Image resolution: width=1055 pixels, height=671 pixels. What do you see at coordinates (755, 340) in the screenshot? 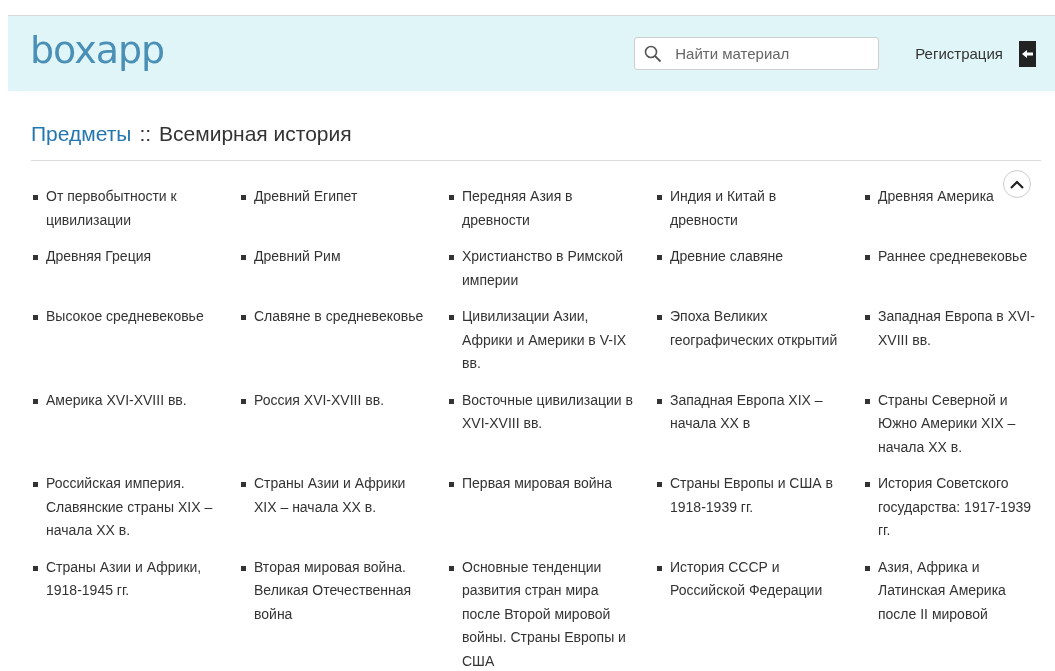
I see `topic-link: Эпоха Великих географических открытий` at bounding box center [755, 340].